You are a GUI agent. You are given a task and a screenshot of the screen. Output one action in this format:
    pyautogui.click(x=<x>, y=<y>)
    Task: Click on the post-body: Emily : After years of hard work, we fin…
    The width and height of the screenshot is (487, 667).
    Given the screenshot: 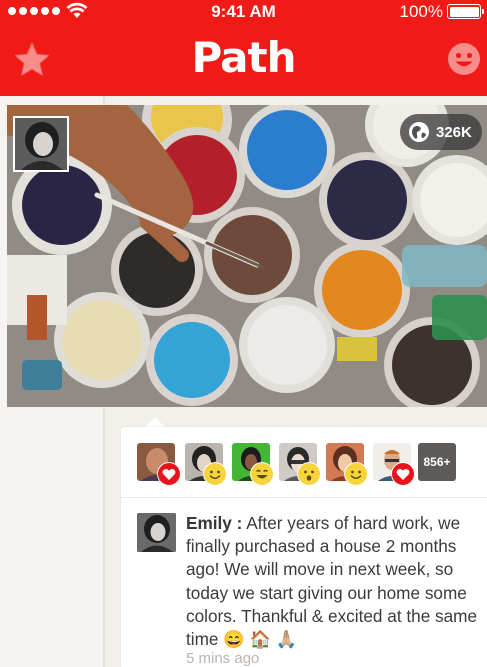 What is the action you would take?
    pyautogui.click(x=334, y=581)
    